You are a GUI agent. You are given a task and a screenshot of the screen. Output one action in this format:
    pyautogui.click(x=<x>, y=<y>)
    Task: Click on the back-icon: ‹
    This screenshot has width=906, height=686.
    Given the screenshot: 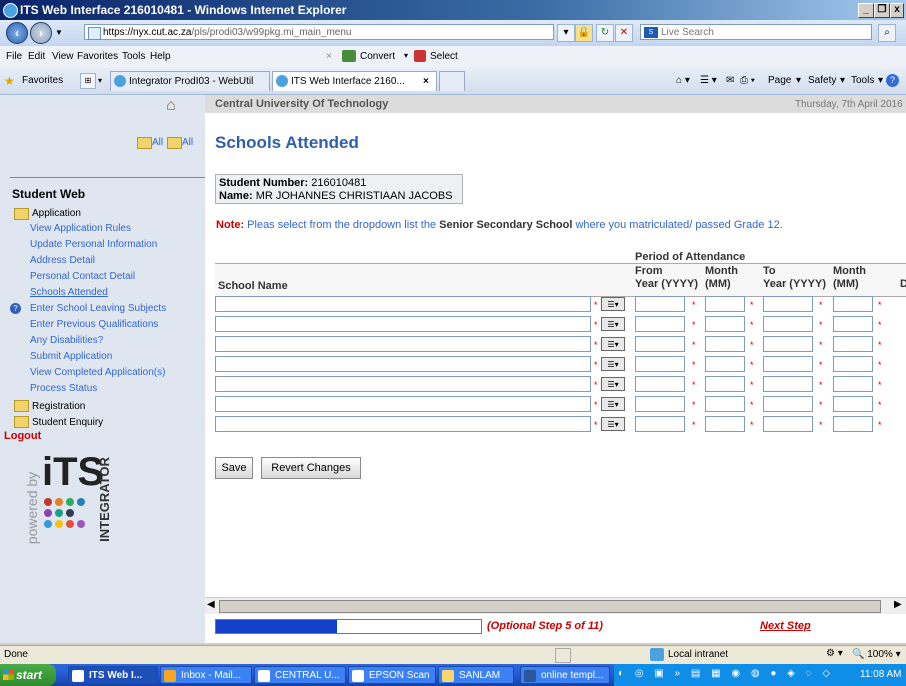 What is the action you would take?
    pyautogui.click(x=17, y=33)
    